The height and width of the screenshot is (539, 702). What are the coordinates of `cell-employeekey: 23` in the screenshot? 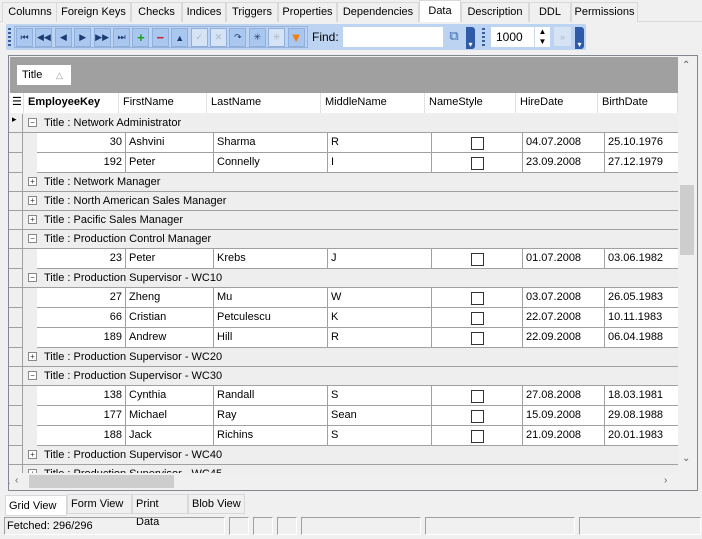 It's located at (81, 259).